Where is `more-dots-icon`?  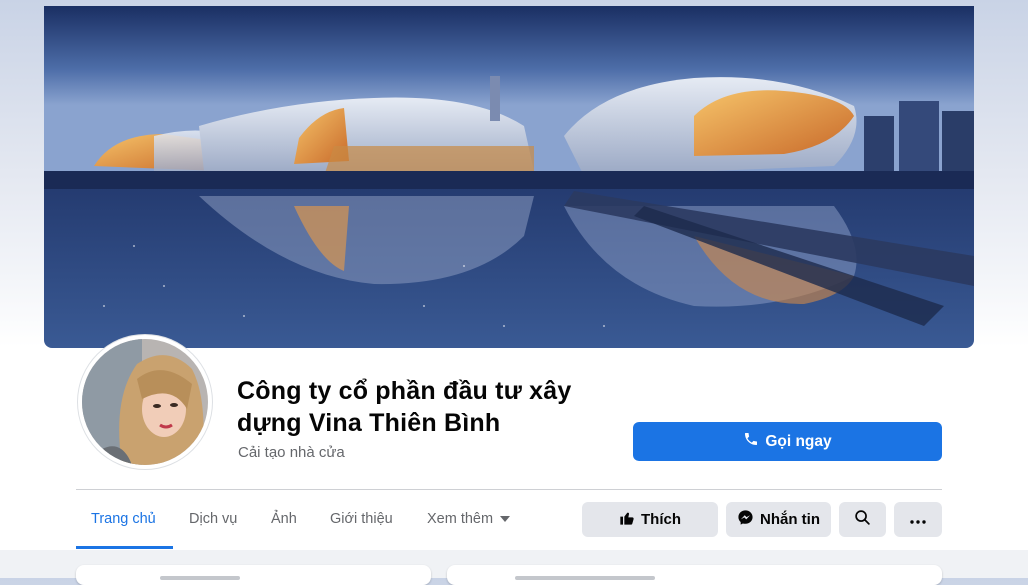 more-dots-icon is located at coordinates (918, 519).